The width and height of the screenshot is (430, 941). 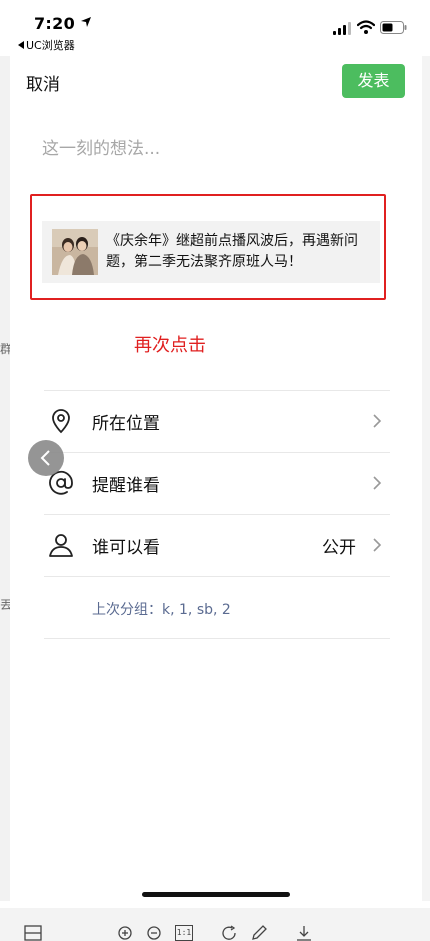 What do you see at coordinates (170, 345) in the screenshot?
I see `annotation-text: 再次点击` at bounding box center [170, 345].